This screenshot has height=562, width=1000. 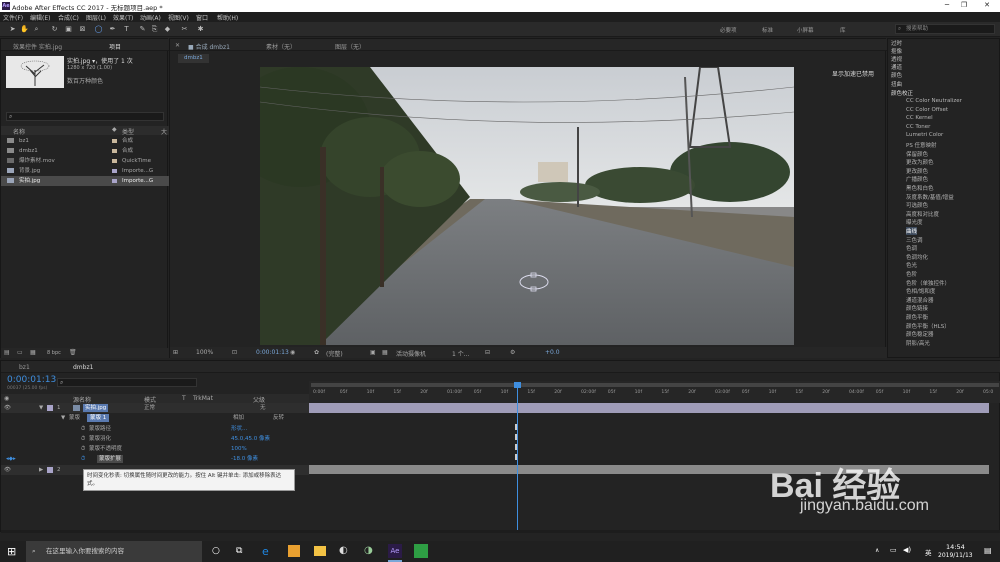 What do you see at coordinates (98, 29) in the screenshot?
I see `ellipse-tool-icon: ◯` at bounding box center [98, 29].